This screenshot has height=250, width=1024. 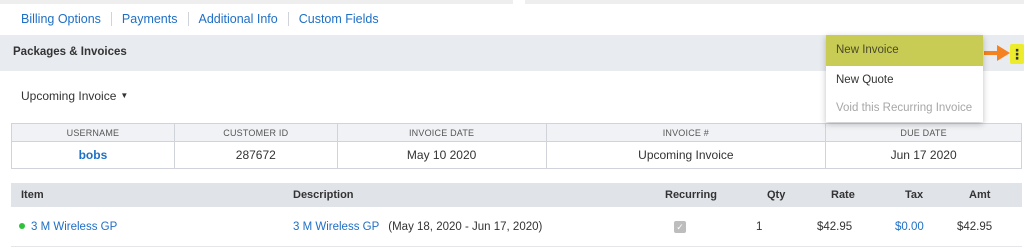 What do you see at coordinates (975, 227) in the screenshot?
I see `amt-value: $42.95` at bounding box center [975, 227].